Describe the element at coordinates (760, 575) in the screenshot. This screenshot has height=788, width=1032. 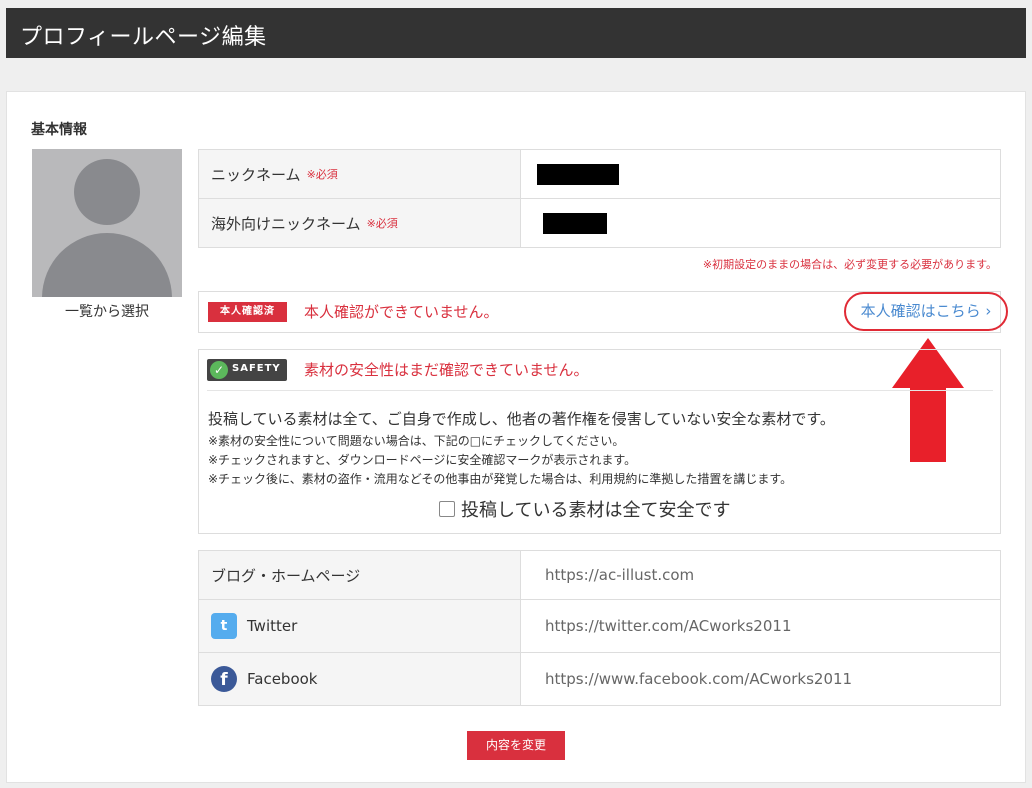
I see `blog-url-field: https://ac-illust.com` at that location.